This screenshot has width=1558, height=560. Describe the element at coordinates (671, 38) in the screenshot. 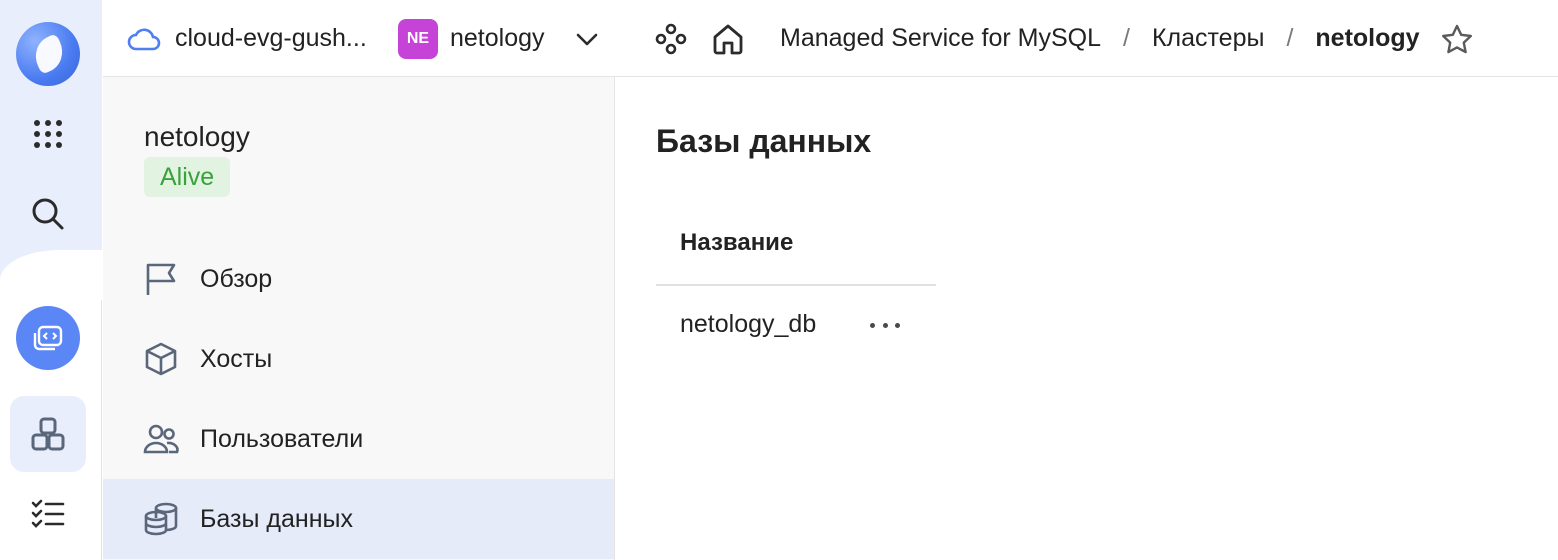

I see `nodes-icon` at that location.